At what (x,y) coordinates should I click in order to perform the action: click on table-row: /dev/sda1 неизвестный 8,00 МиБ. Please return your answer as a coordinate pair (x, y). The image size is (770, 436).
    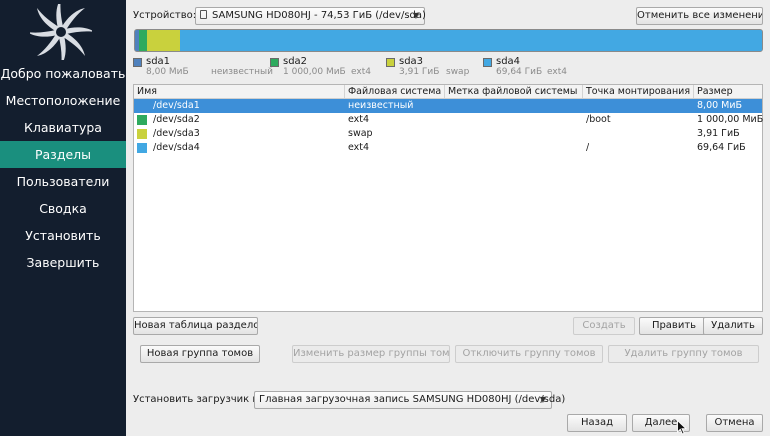
    Looking at the image, I should click on (448, 106).